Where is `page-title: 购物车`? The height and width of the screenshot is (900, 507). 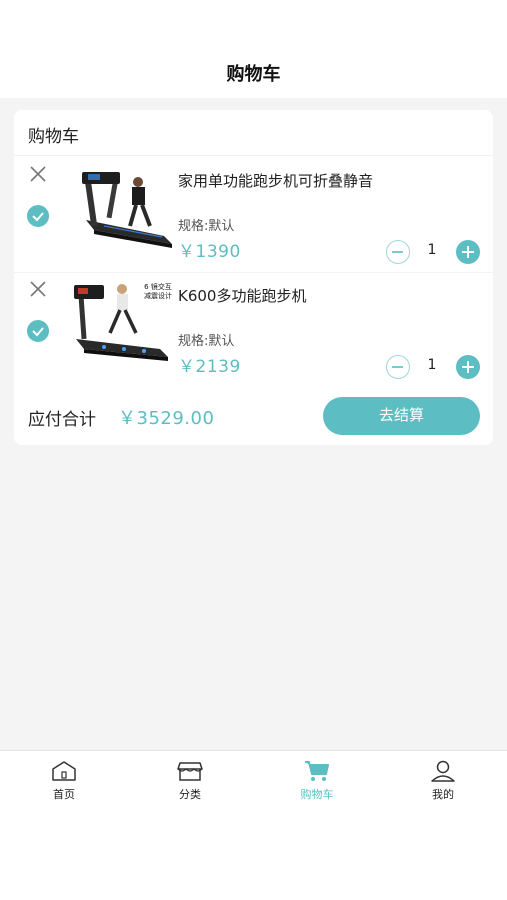
page-title: 购物车 is located at coordinates (253, 74).